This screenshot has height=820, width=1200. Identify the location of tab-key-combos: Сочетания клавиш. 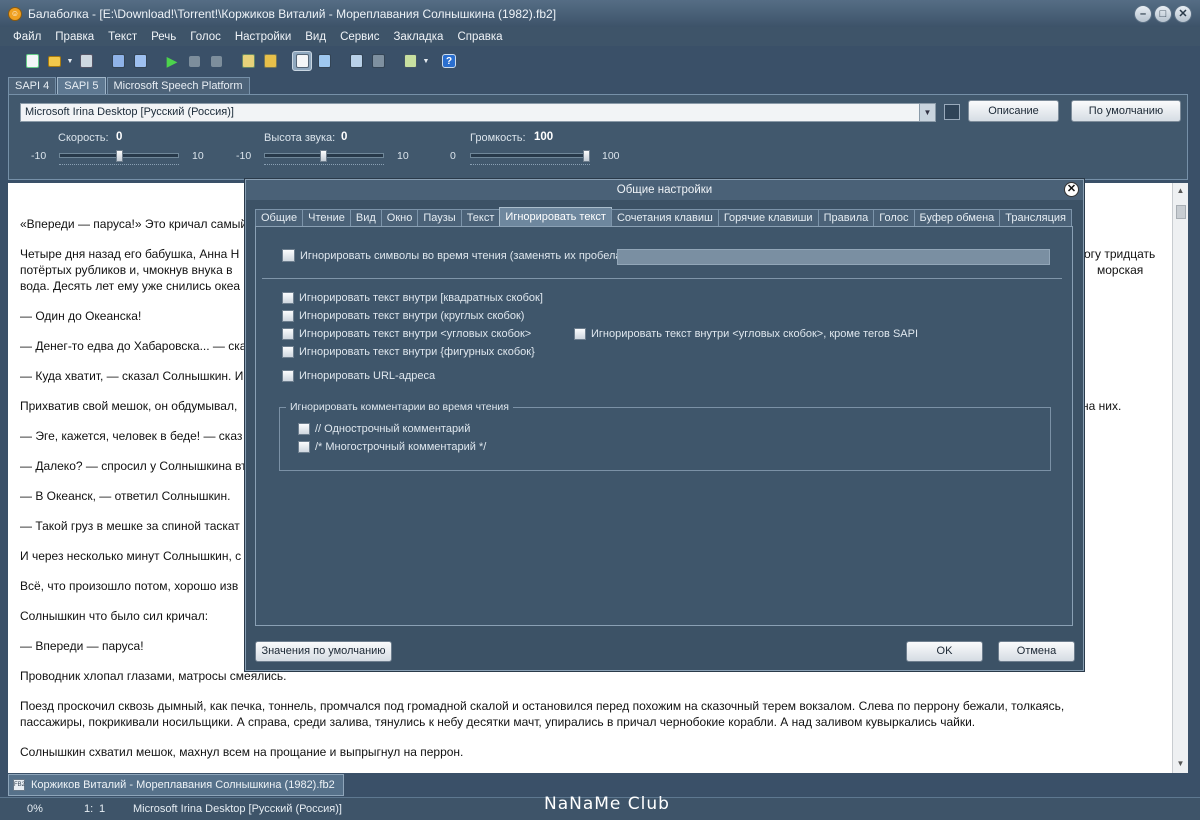
(664, 217).